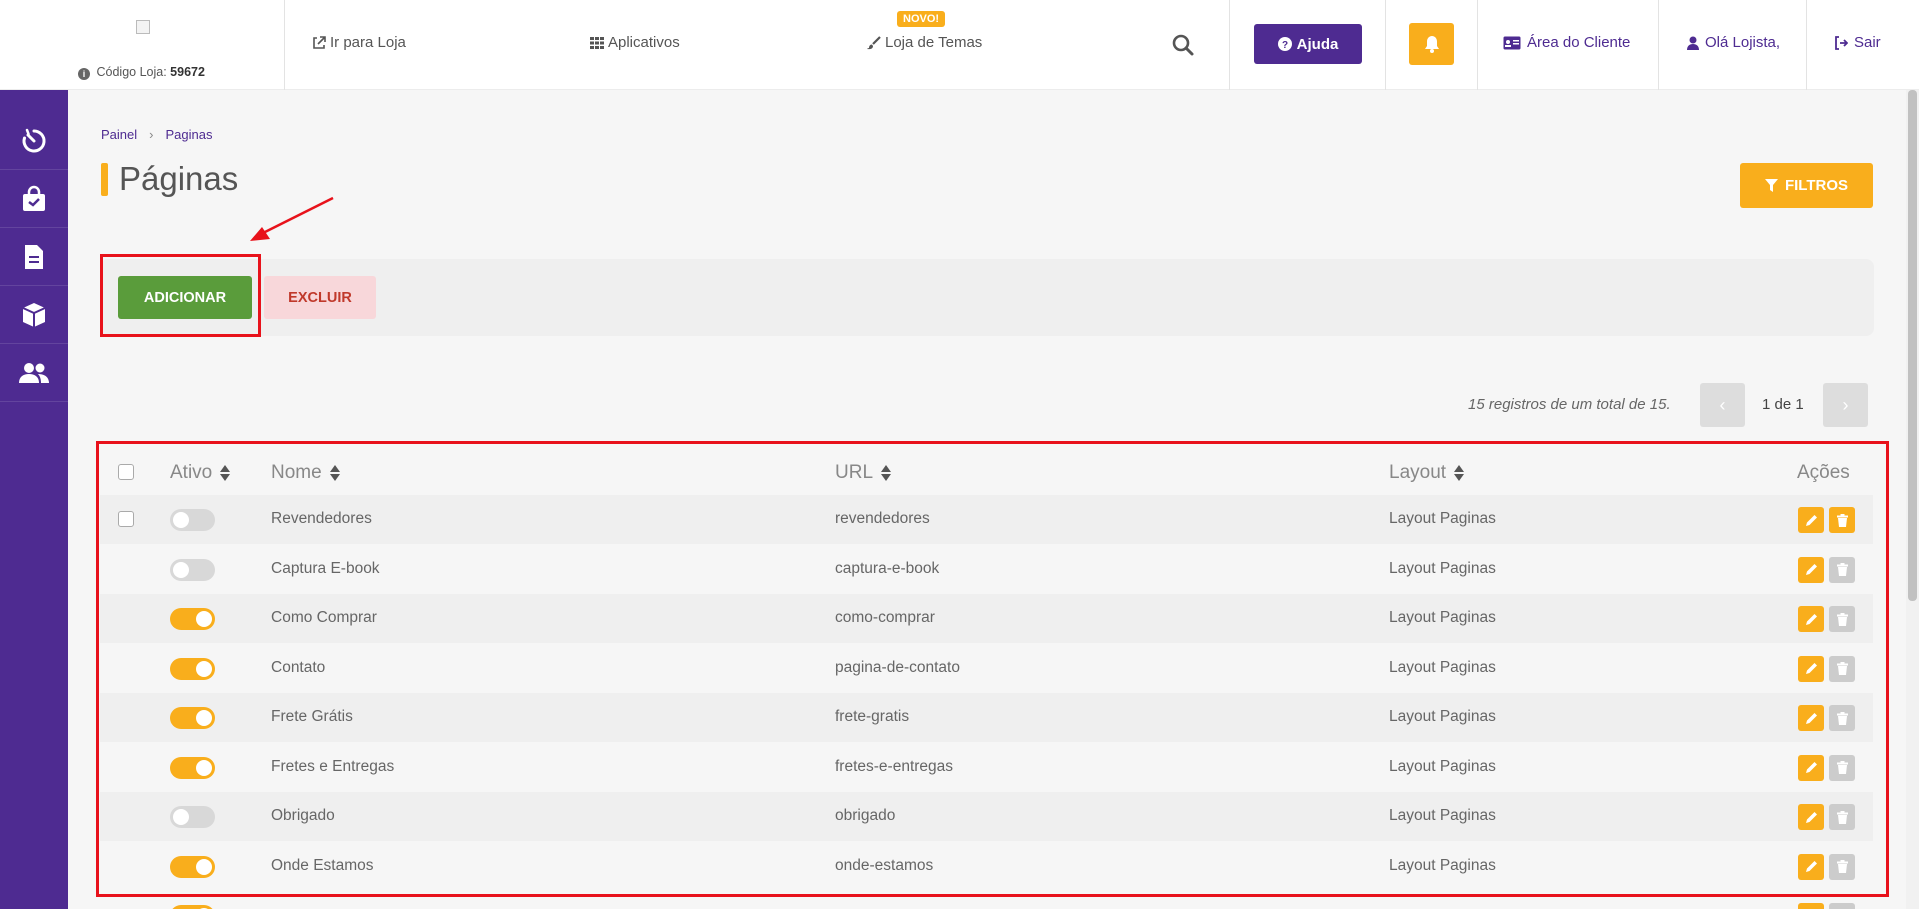  I want to click on store-logo, so click(143, 27).